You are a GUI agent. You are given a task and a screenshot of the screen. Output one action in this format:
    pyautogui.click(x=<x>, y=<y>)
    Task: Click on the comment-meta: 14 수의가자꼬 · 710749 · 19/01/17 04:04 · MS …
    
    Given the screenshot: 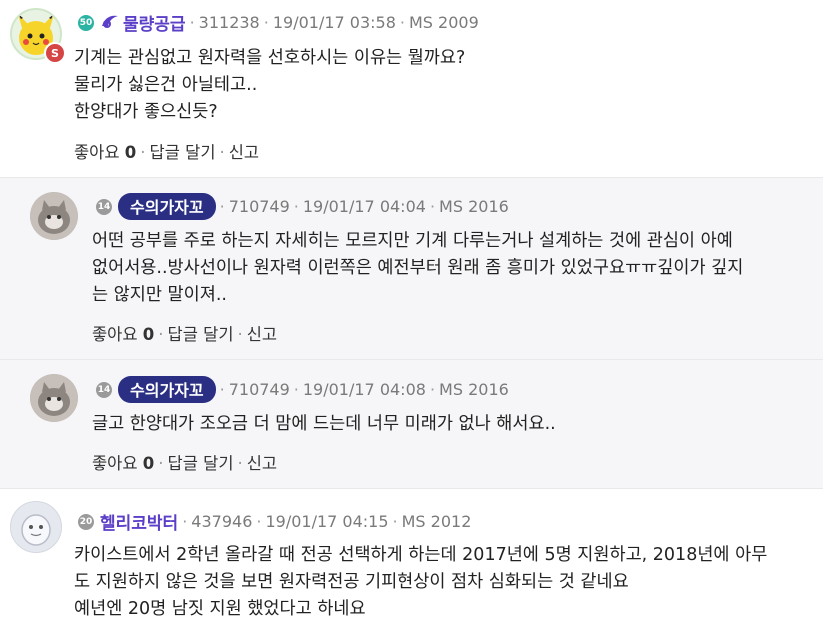 What is the action you would take?
    pyautogui.click(x=302, y=206)
    